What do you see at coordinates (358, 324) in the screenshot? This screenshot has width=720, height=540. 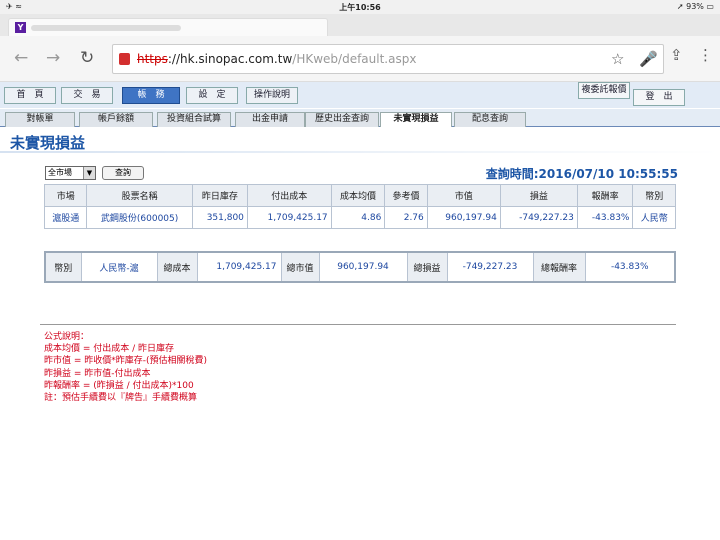 I see `divider` at bounding box center [358, 324].